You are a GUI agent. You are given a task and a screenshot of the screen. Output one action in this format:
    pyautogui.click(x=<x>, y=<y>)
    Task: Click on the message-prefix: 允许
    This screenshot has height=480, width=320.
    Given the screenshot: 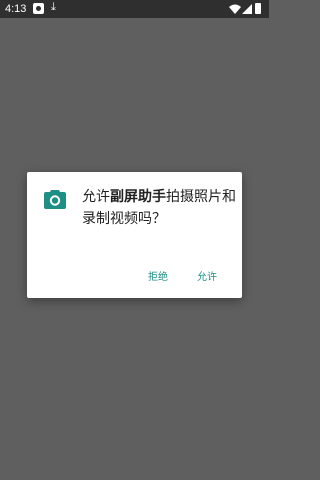 What is the action you would take?
    pyautogui.click(x=96, y=197)
    